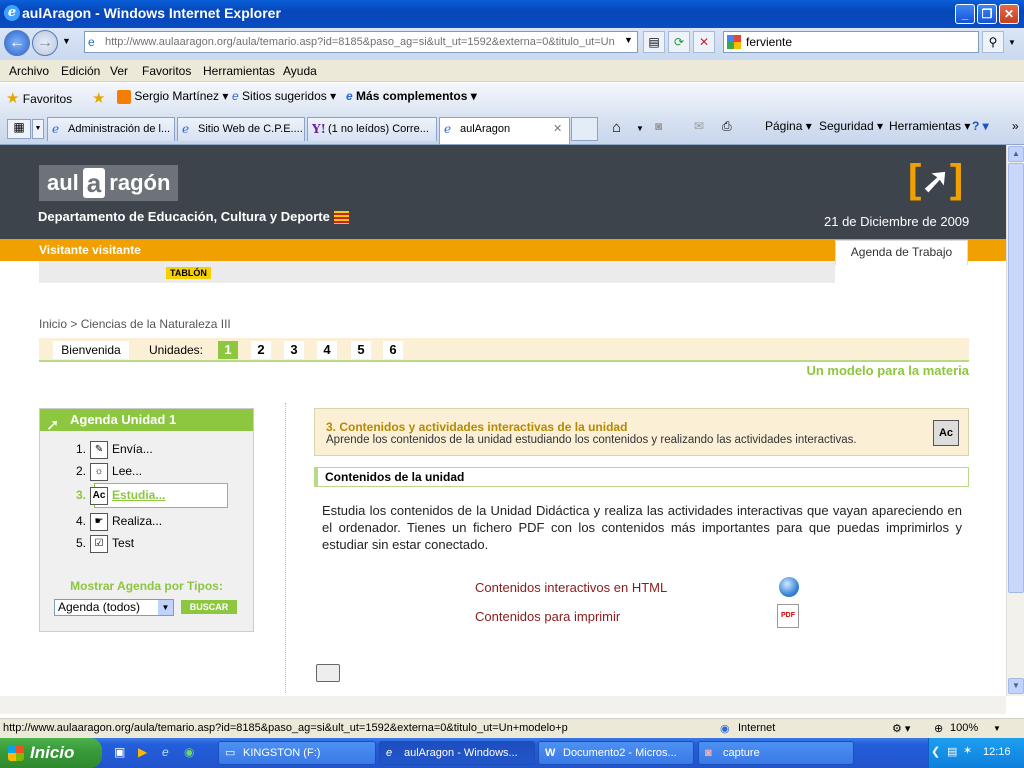 The image size is (1024, 768). What do you see at coordinates (699, 126) in the screenshot?
I see `mail-icon: ✉` at bounding box center [699, 126].